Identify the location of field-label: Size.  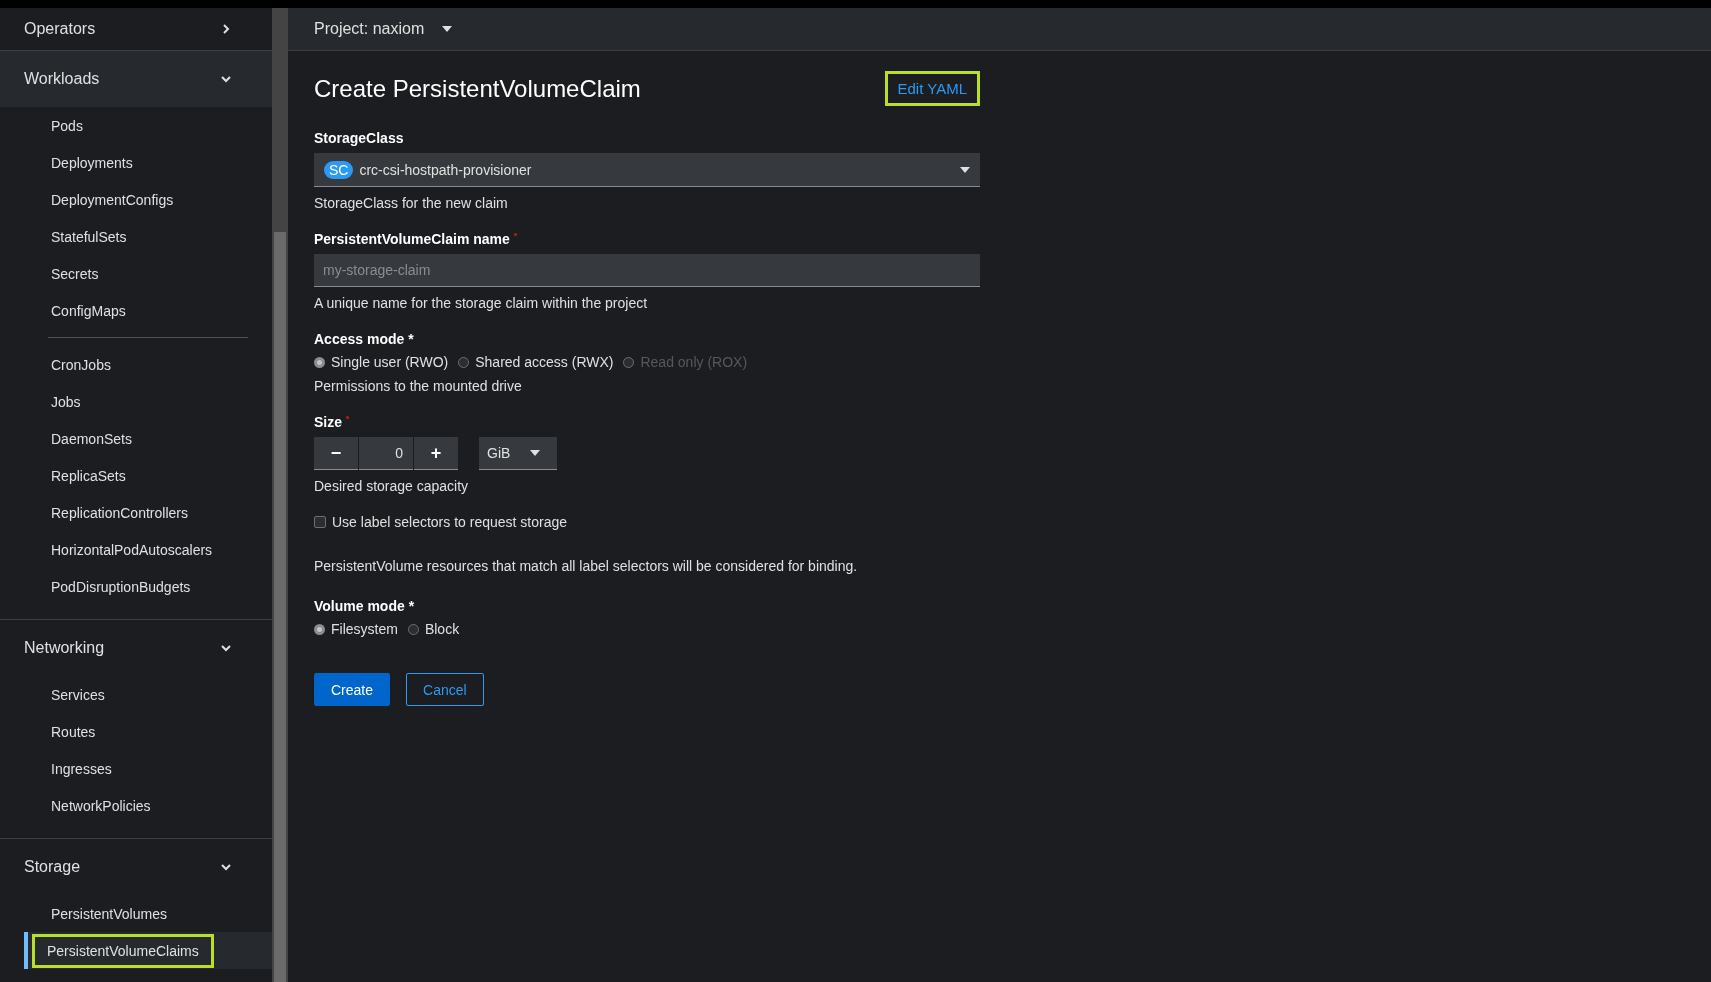
(328, 422).